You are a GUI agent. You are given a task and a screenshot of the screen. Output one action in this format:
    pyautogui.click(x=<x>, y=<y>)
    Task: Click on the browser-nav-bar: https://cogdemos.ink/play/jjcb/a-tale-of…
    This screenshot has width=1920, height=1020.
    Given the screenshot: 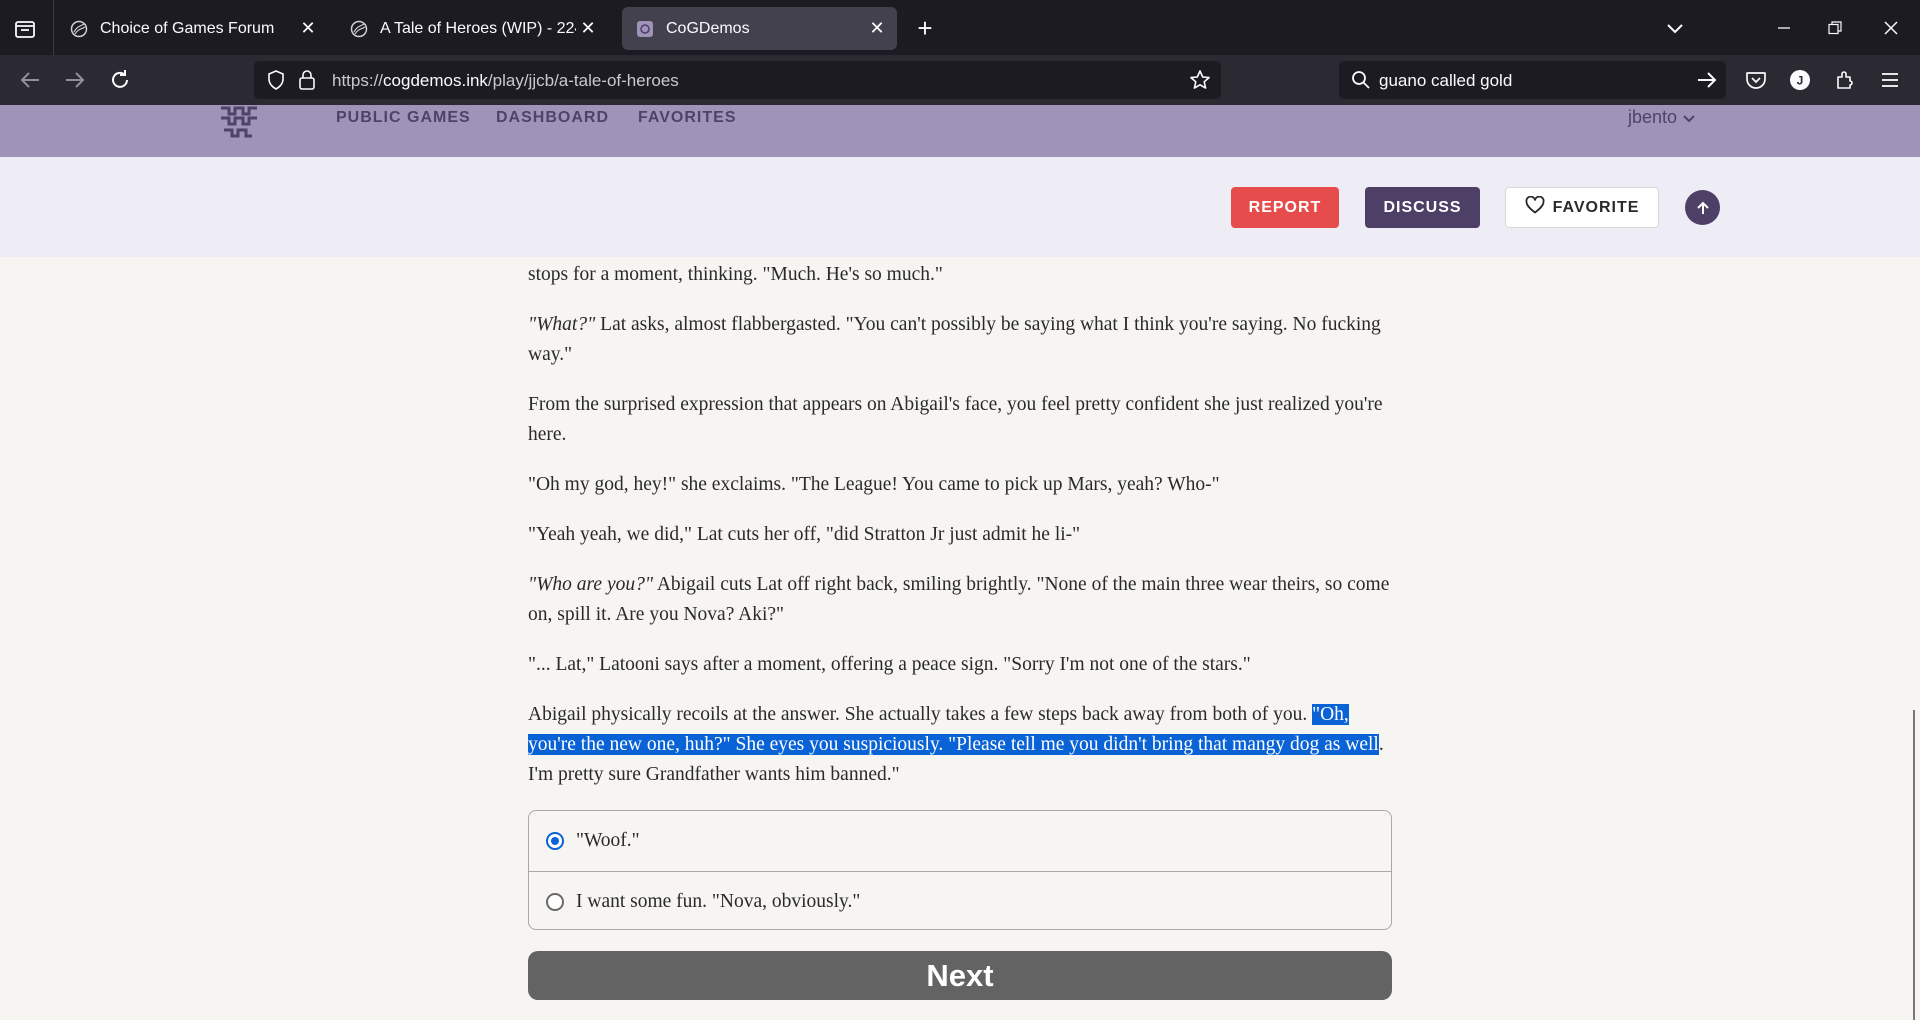 What is the action you would take?
    pyautogui.click(x=960, y=80)
    